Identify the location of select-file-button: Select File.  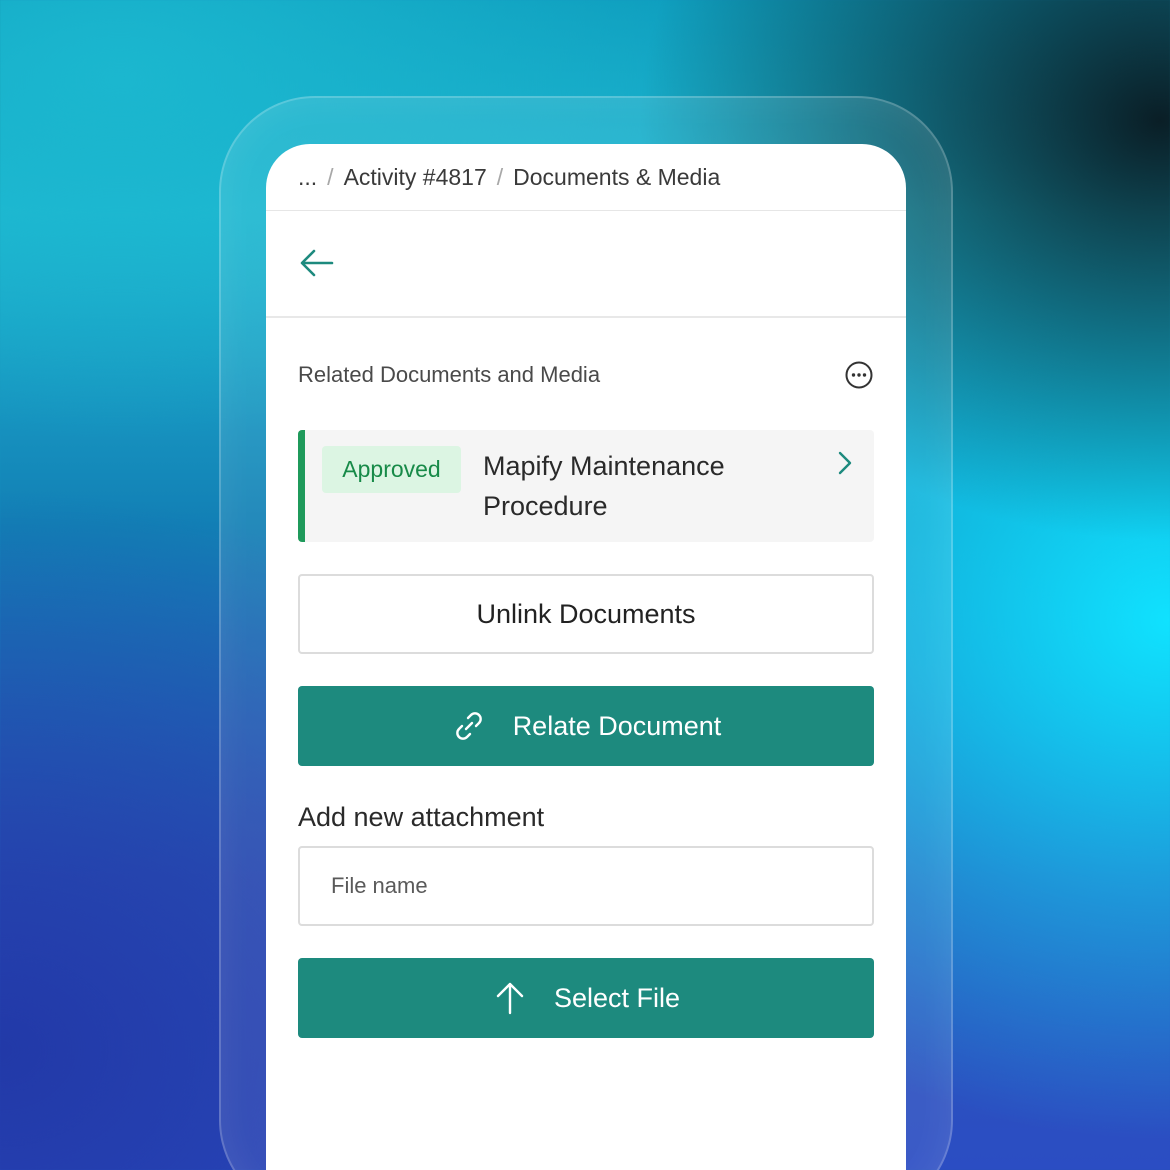
(586, 998).